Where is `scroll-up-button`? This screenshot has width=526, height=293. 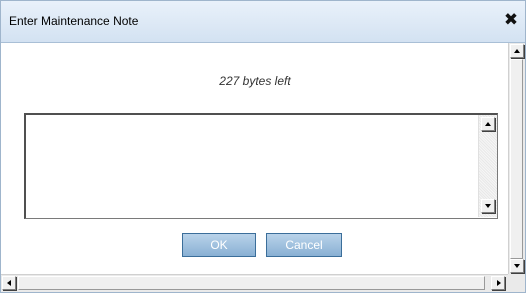
scroll-up-button is located at coordinates (517, 51).